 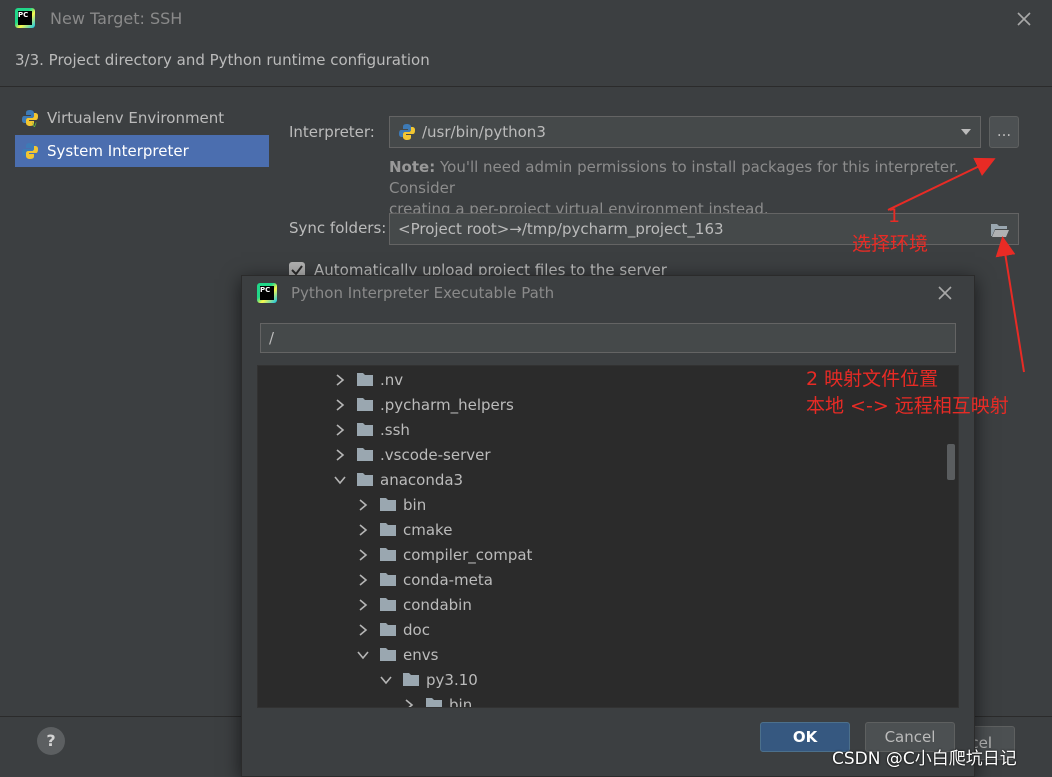 What do you see at coordinates (526, 19) in the screenshot?
I see `title-bar: PC New Target: SSH` at bounding box center [526, 19].